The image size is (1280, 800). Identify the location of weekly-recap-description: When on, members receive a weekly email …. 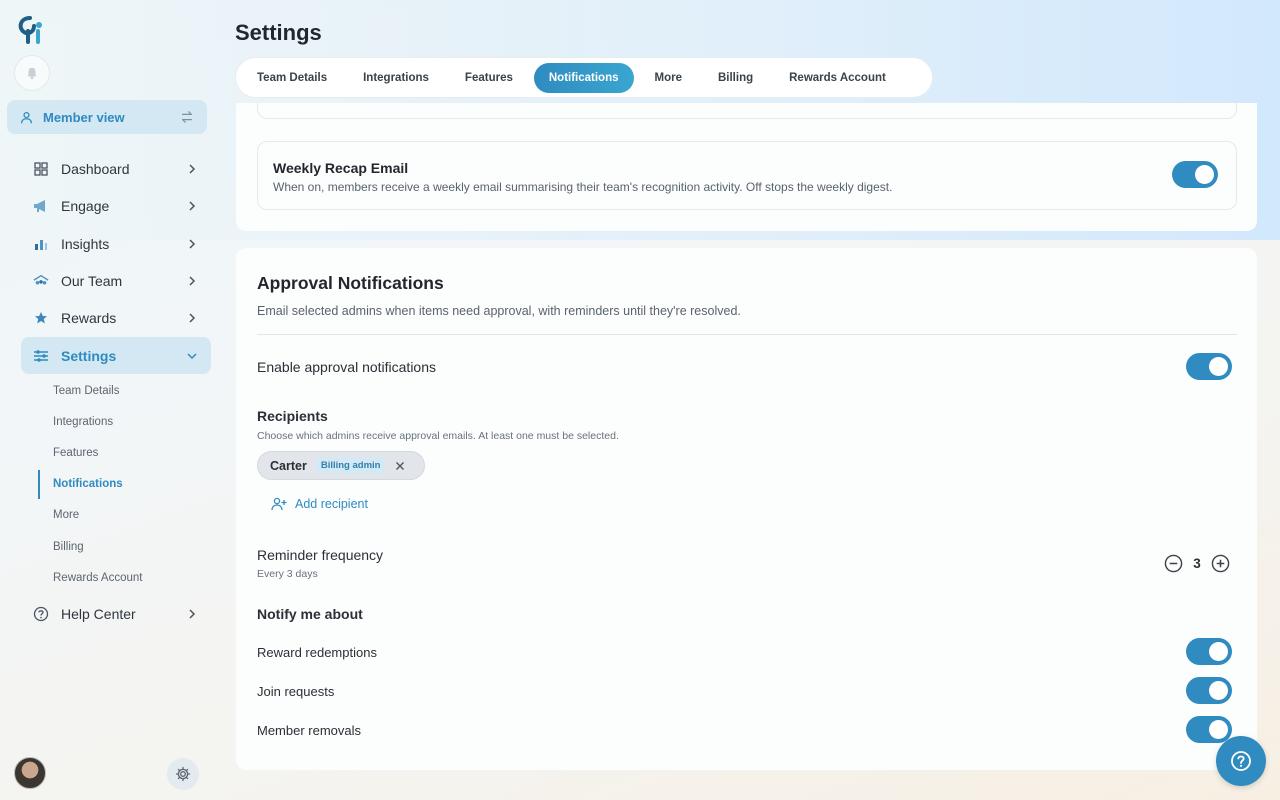
(583, 187).